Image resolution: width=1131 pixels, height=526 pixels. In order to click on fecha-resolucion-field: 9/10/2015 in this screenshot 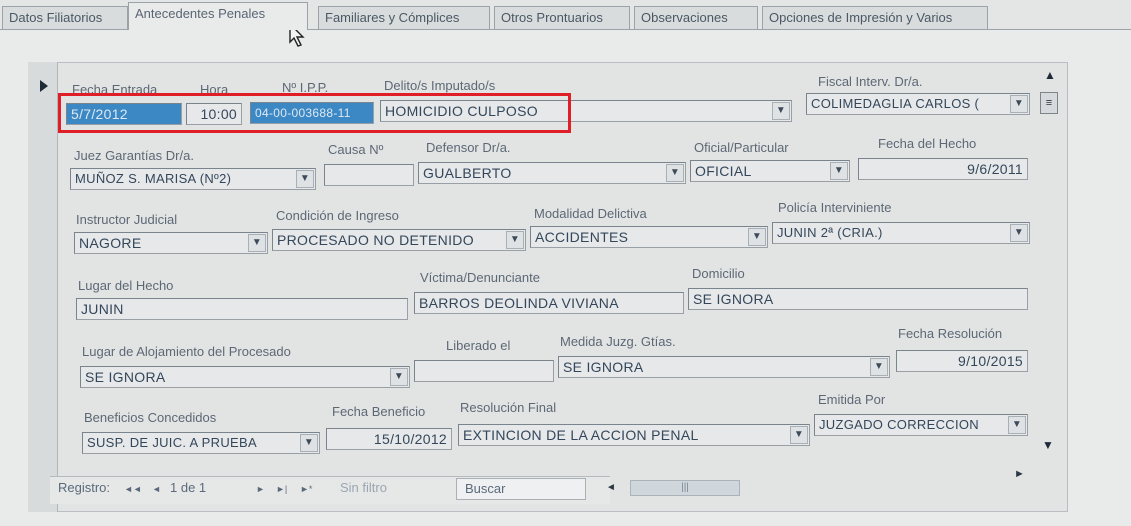, I will do `click(962, 361)`.